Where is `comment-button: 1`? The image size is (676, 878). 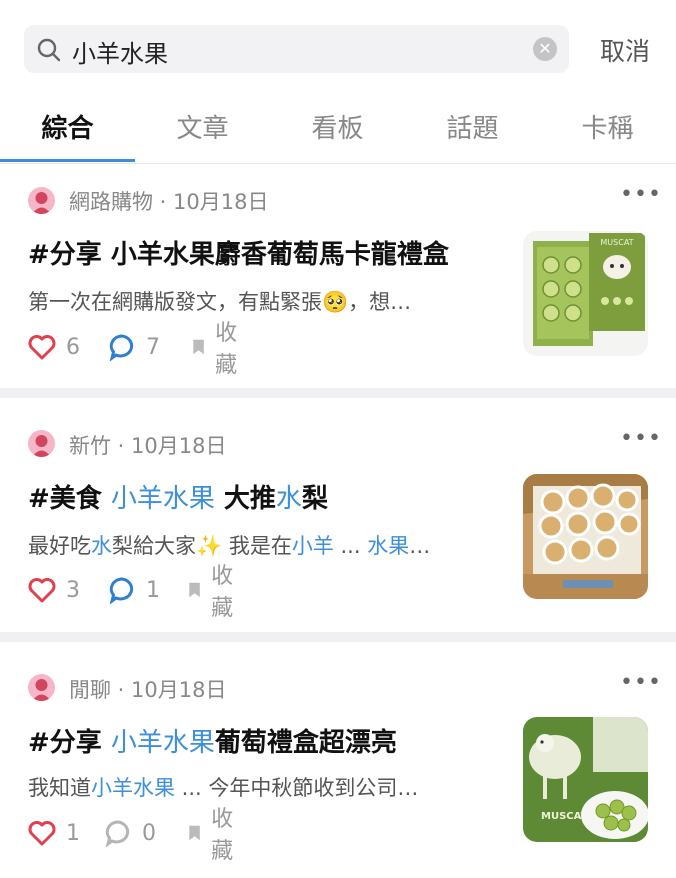 comment-button: 1 is located at coordinates (134, 590).